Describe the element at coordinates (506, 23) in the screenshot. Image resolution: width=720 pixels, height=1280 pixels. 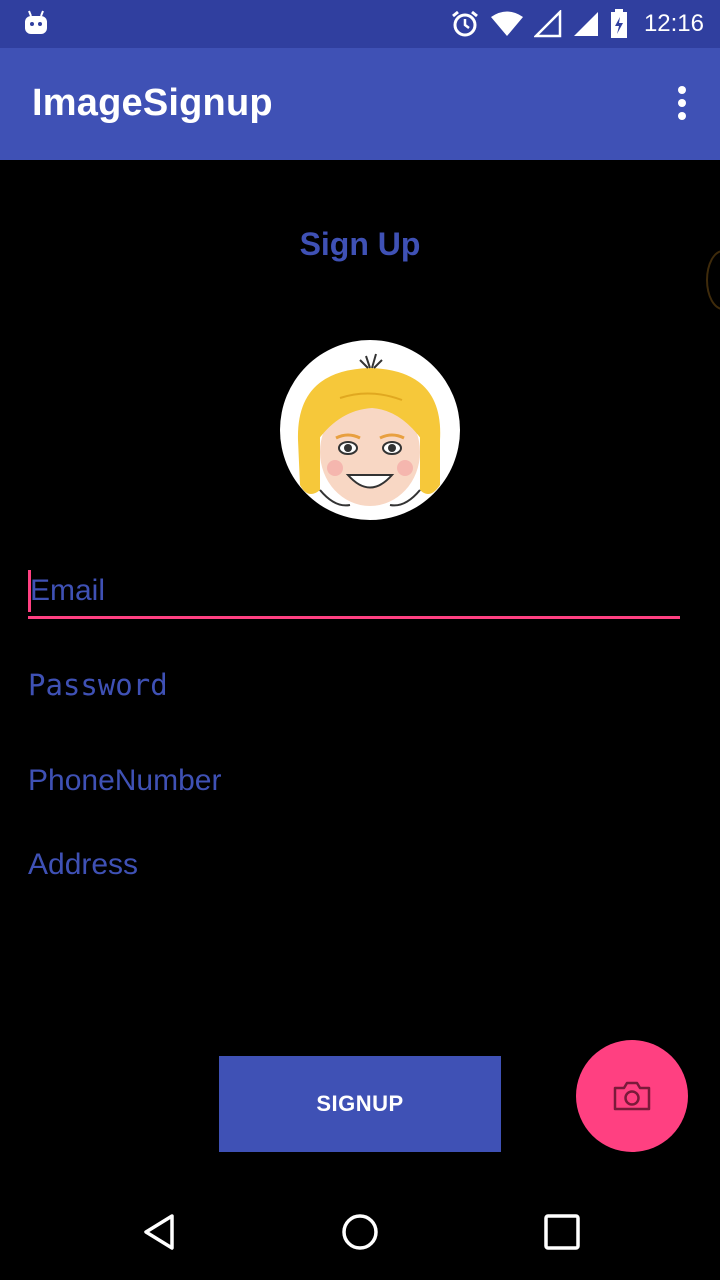
I see `wifi-icon` at that location.